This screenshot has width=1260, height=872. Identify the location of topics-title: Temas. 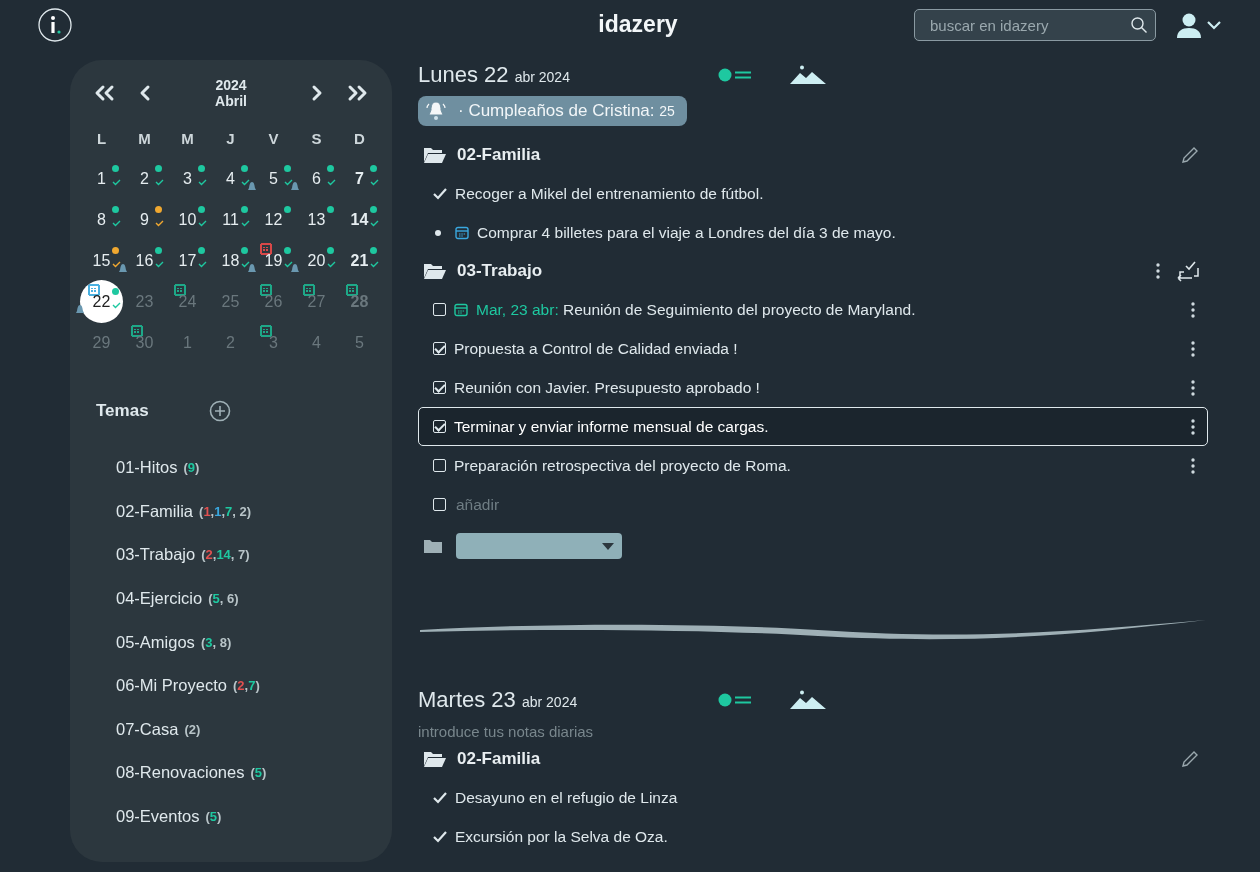
(122, 411).